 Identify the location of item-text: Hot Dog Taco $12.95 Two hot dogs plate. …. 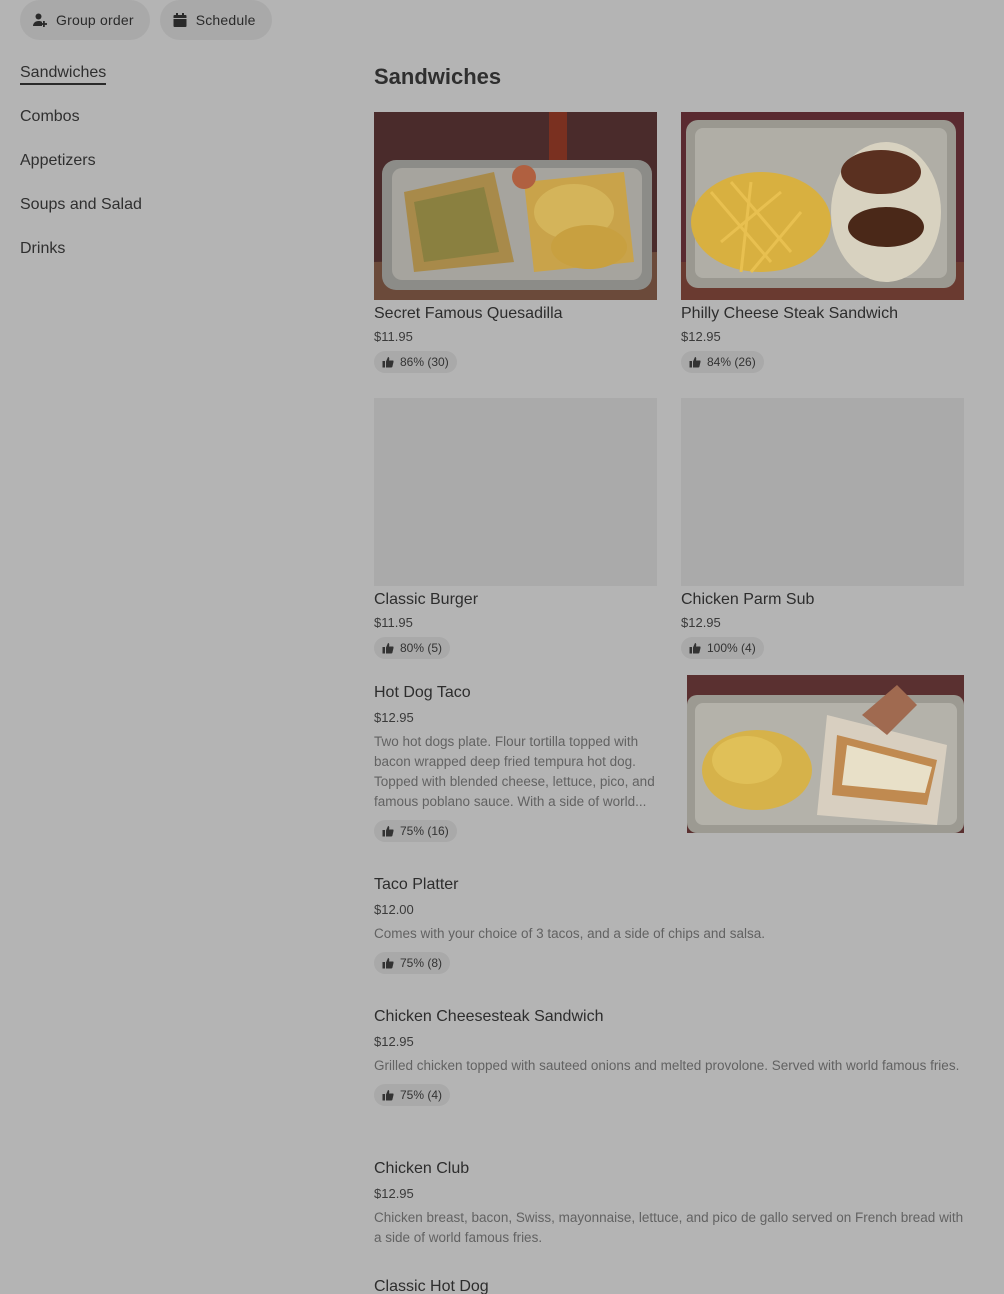
(525, 763).